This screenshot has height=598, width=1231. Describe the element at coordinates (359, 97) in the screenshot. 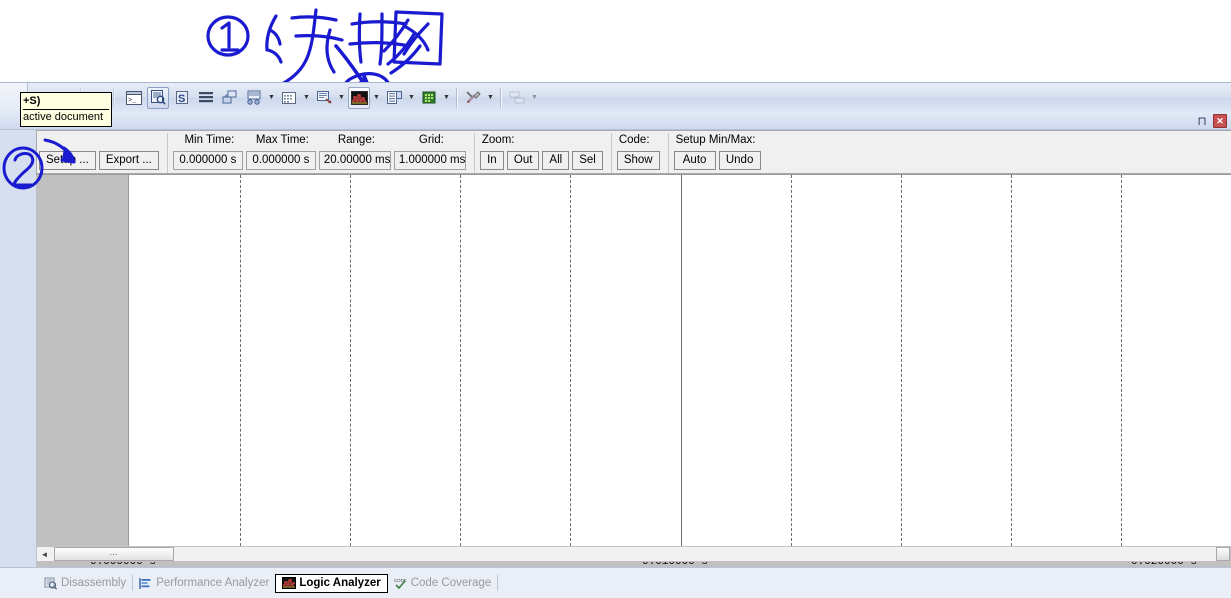

I see `analysis-windows-icon` at that location.